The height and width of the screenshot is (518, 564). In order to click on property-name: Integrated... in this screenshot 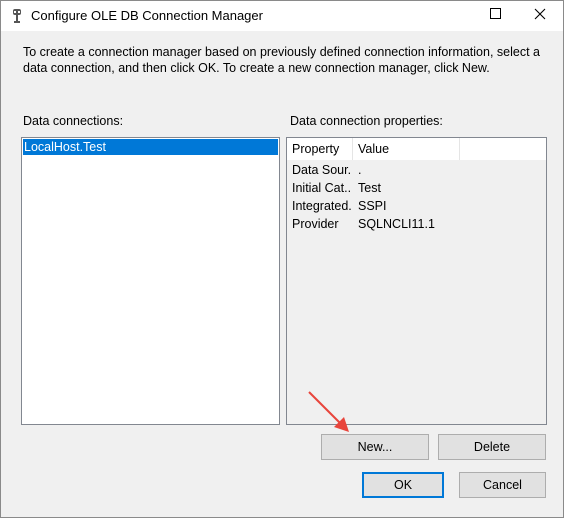, I will do `click(322, 206)`.